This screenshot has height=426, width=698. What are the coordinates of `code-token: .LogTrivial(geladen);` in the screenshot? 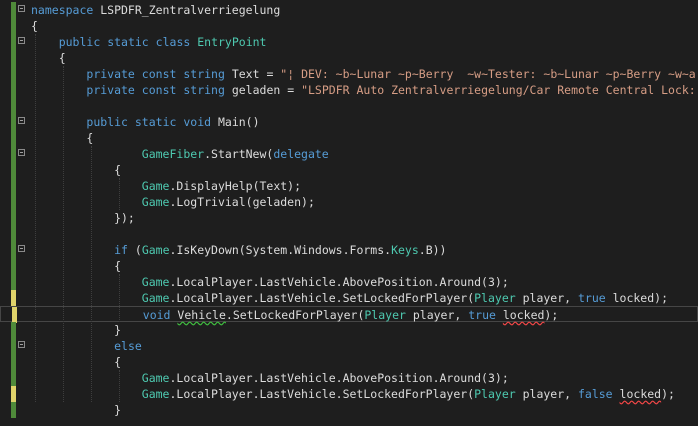 It's located at (242, 202).